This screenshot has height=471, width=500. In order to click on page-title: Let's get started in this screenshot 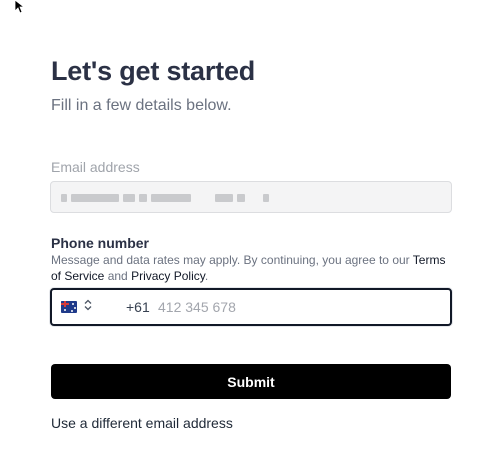, I will do `click(153, 71)`.